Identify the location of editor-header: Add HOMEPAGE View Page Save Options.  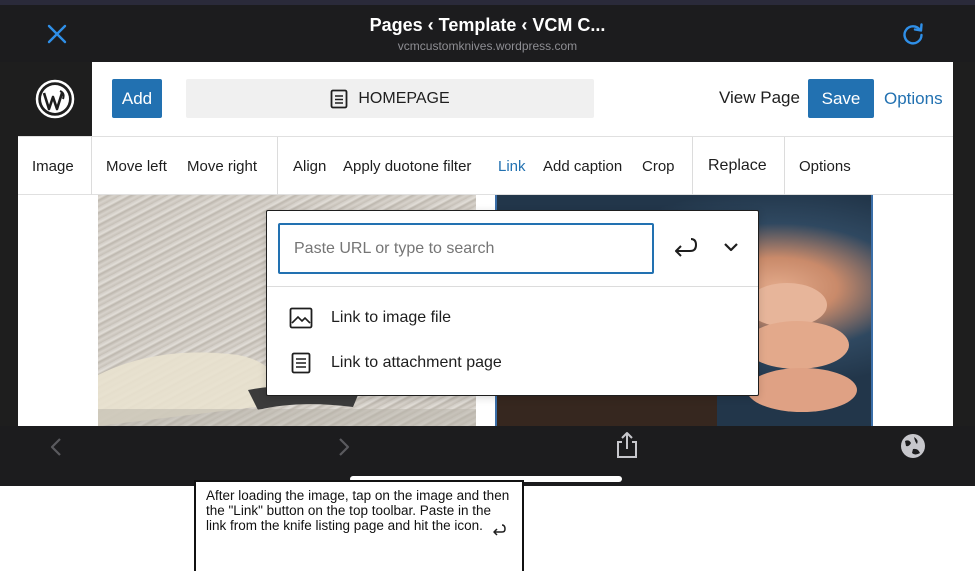
(522, 99).